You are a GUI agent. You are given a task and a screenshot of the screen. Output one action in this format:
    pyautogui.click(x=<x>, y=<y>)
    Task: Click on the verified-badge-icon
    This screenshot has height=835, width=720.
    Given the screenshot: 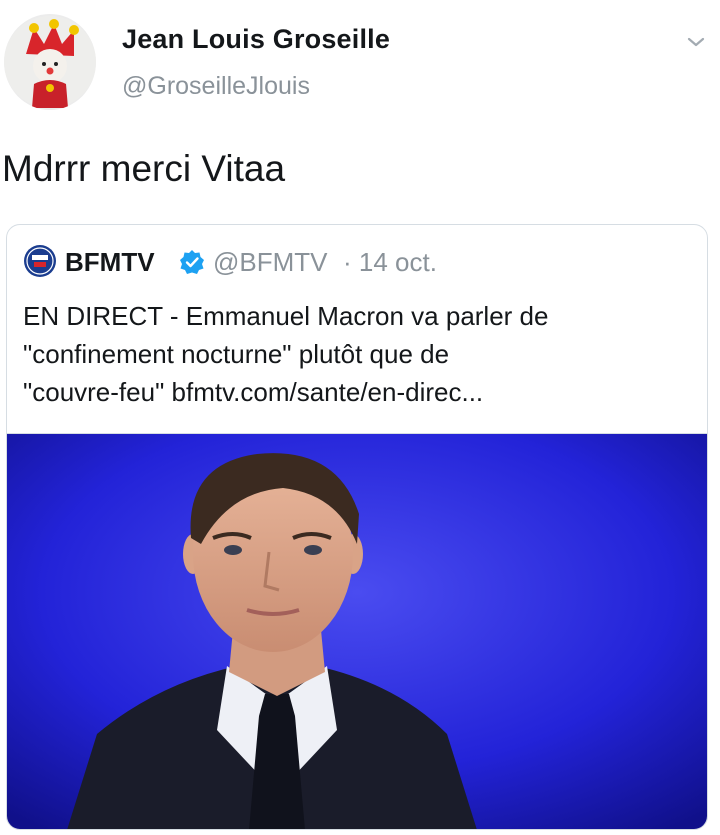 What is the action you would take?
    pyautogui.click(x=192, y=262)
    